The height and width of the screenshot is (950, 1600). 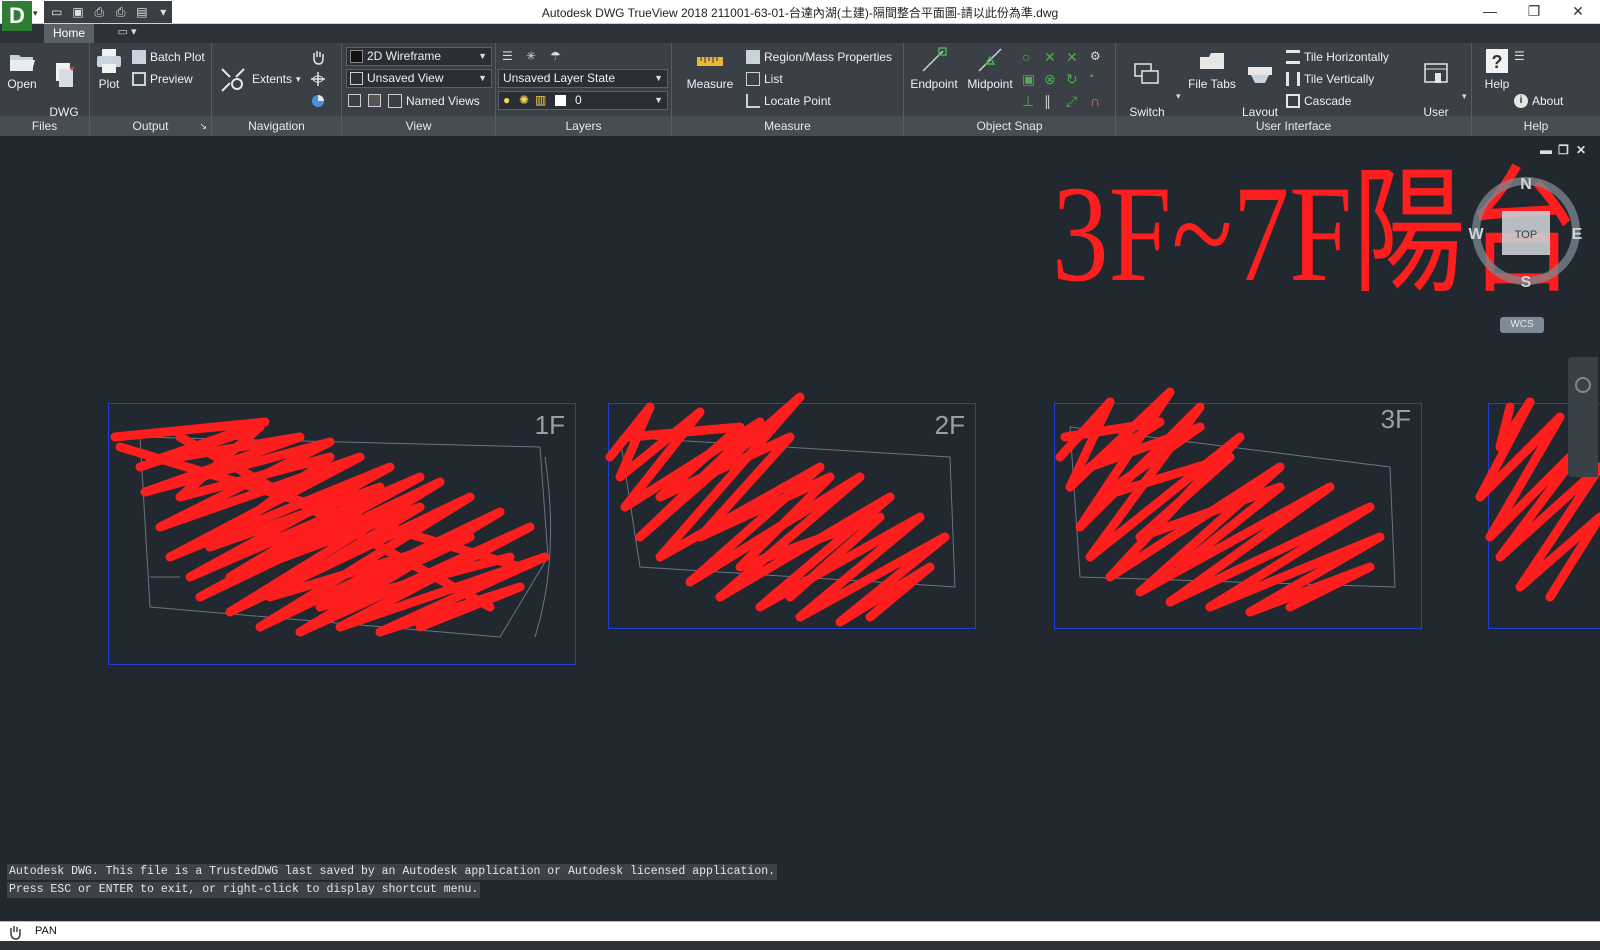 I want to click on navigation-panel: Extents ▾ Navigation, so click(x=277, y=89).